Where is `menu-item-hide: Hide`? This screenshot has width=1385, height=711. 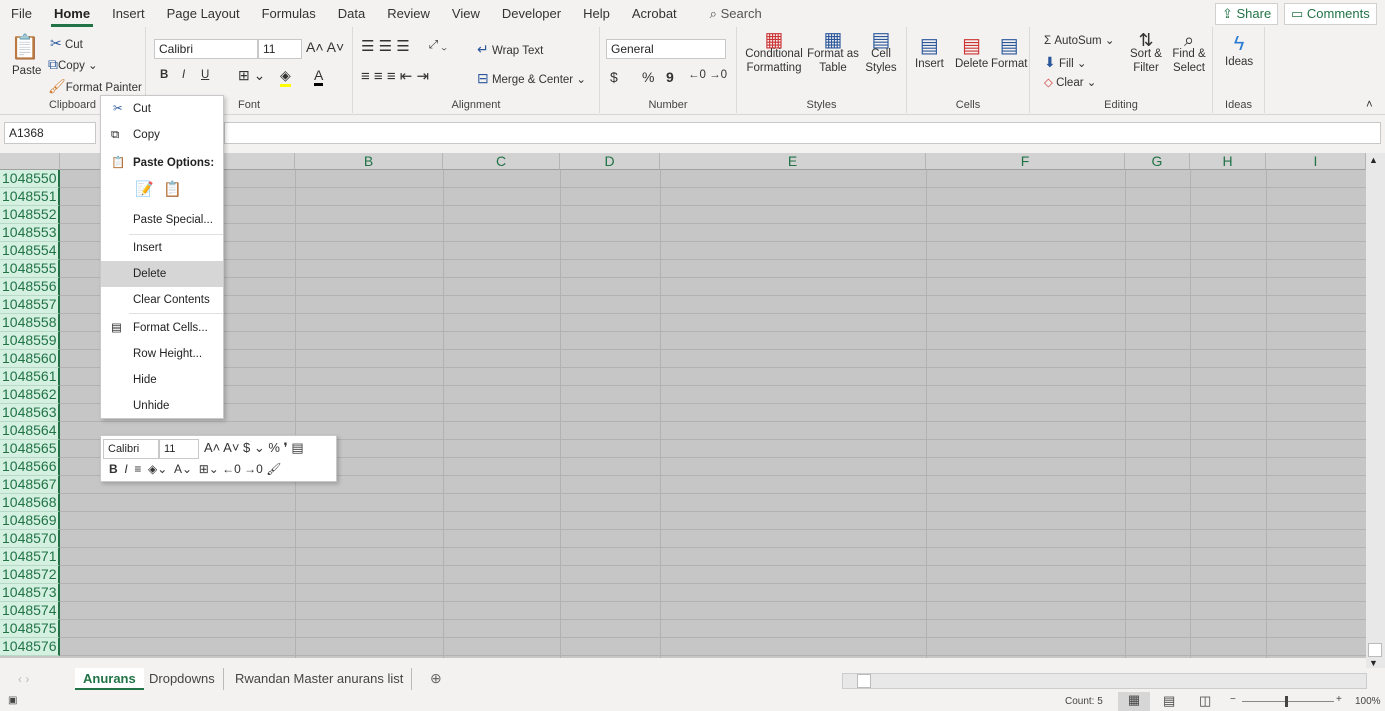
menu-item-hide: Hide is located at coordinates (162, 380).